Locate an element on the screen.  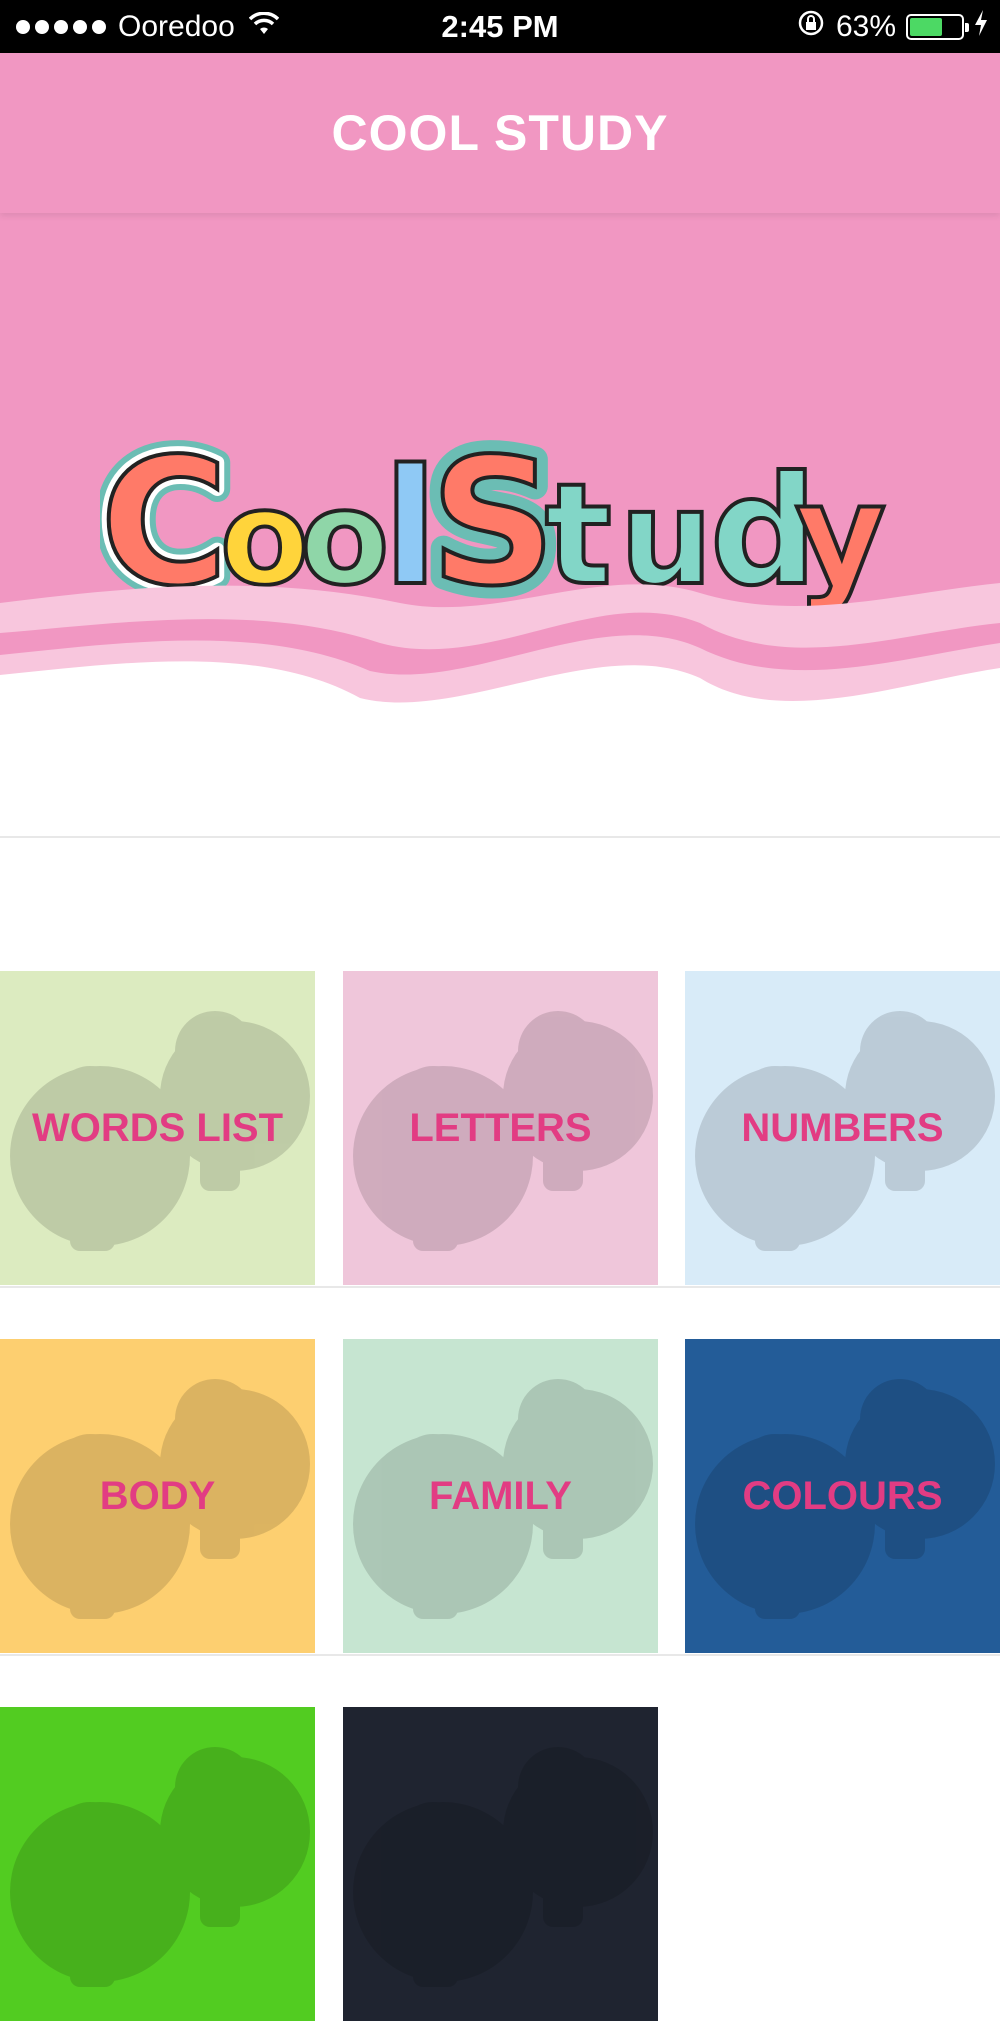
tile-label: NUMBERS is located at coordinates (842, 1127).